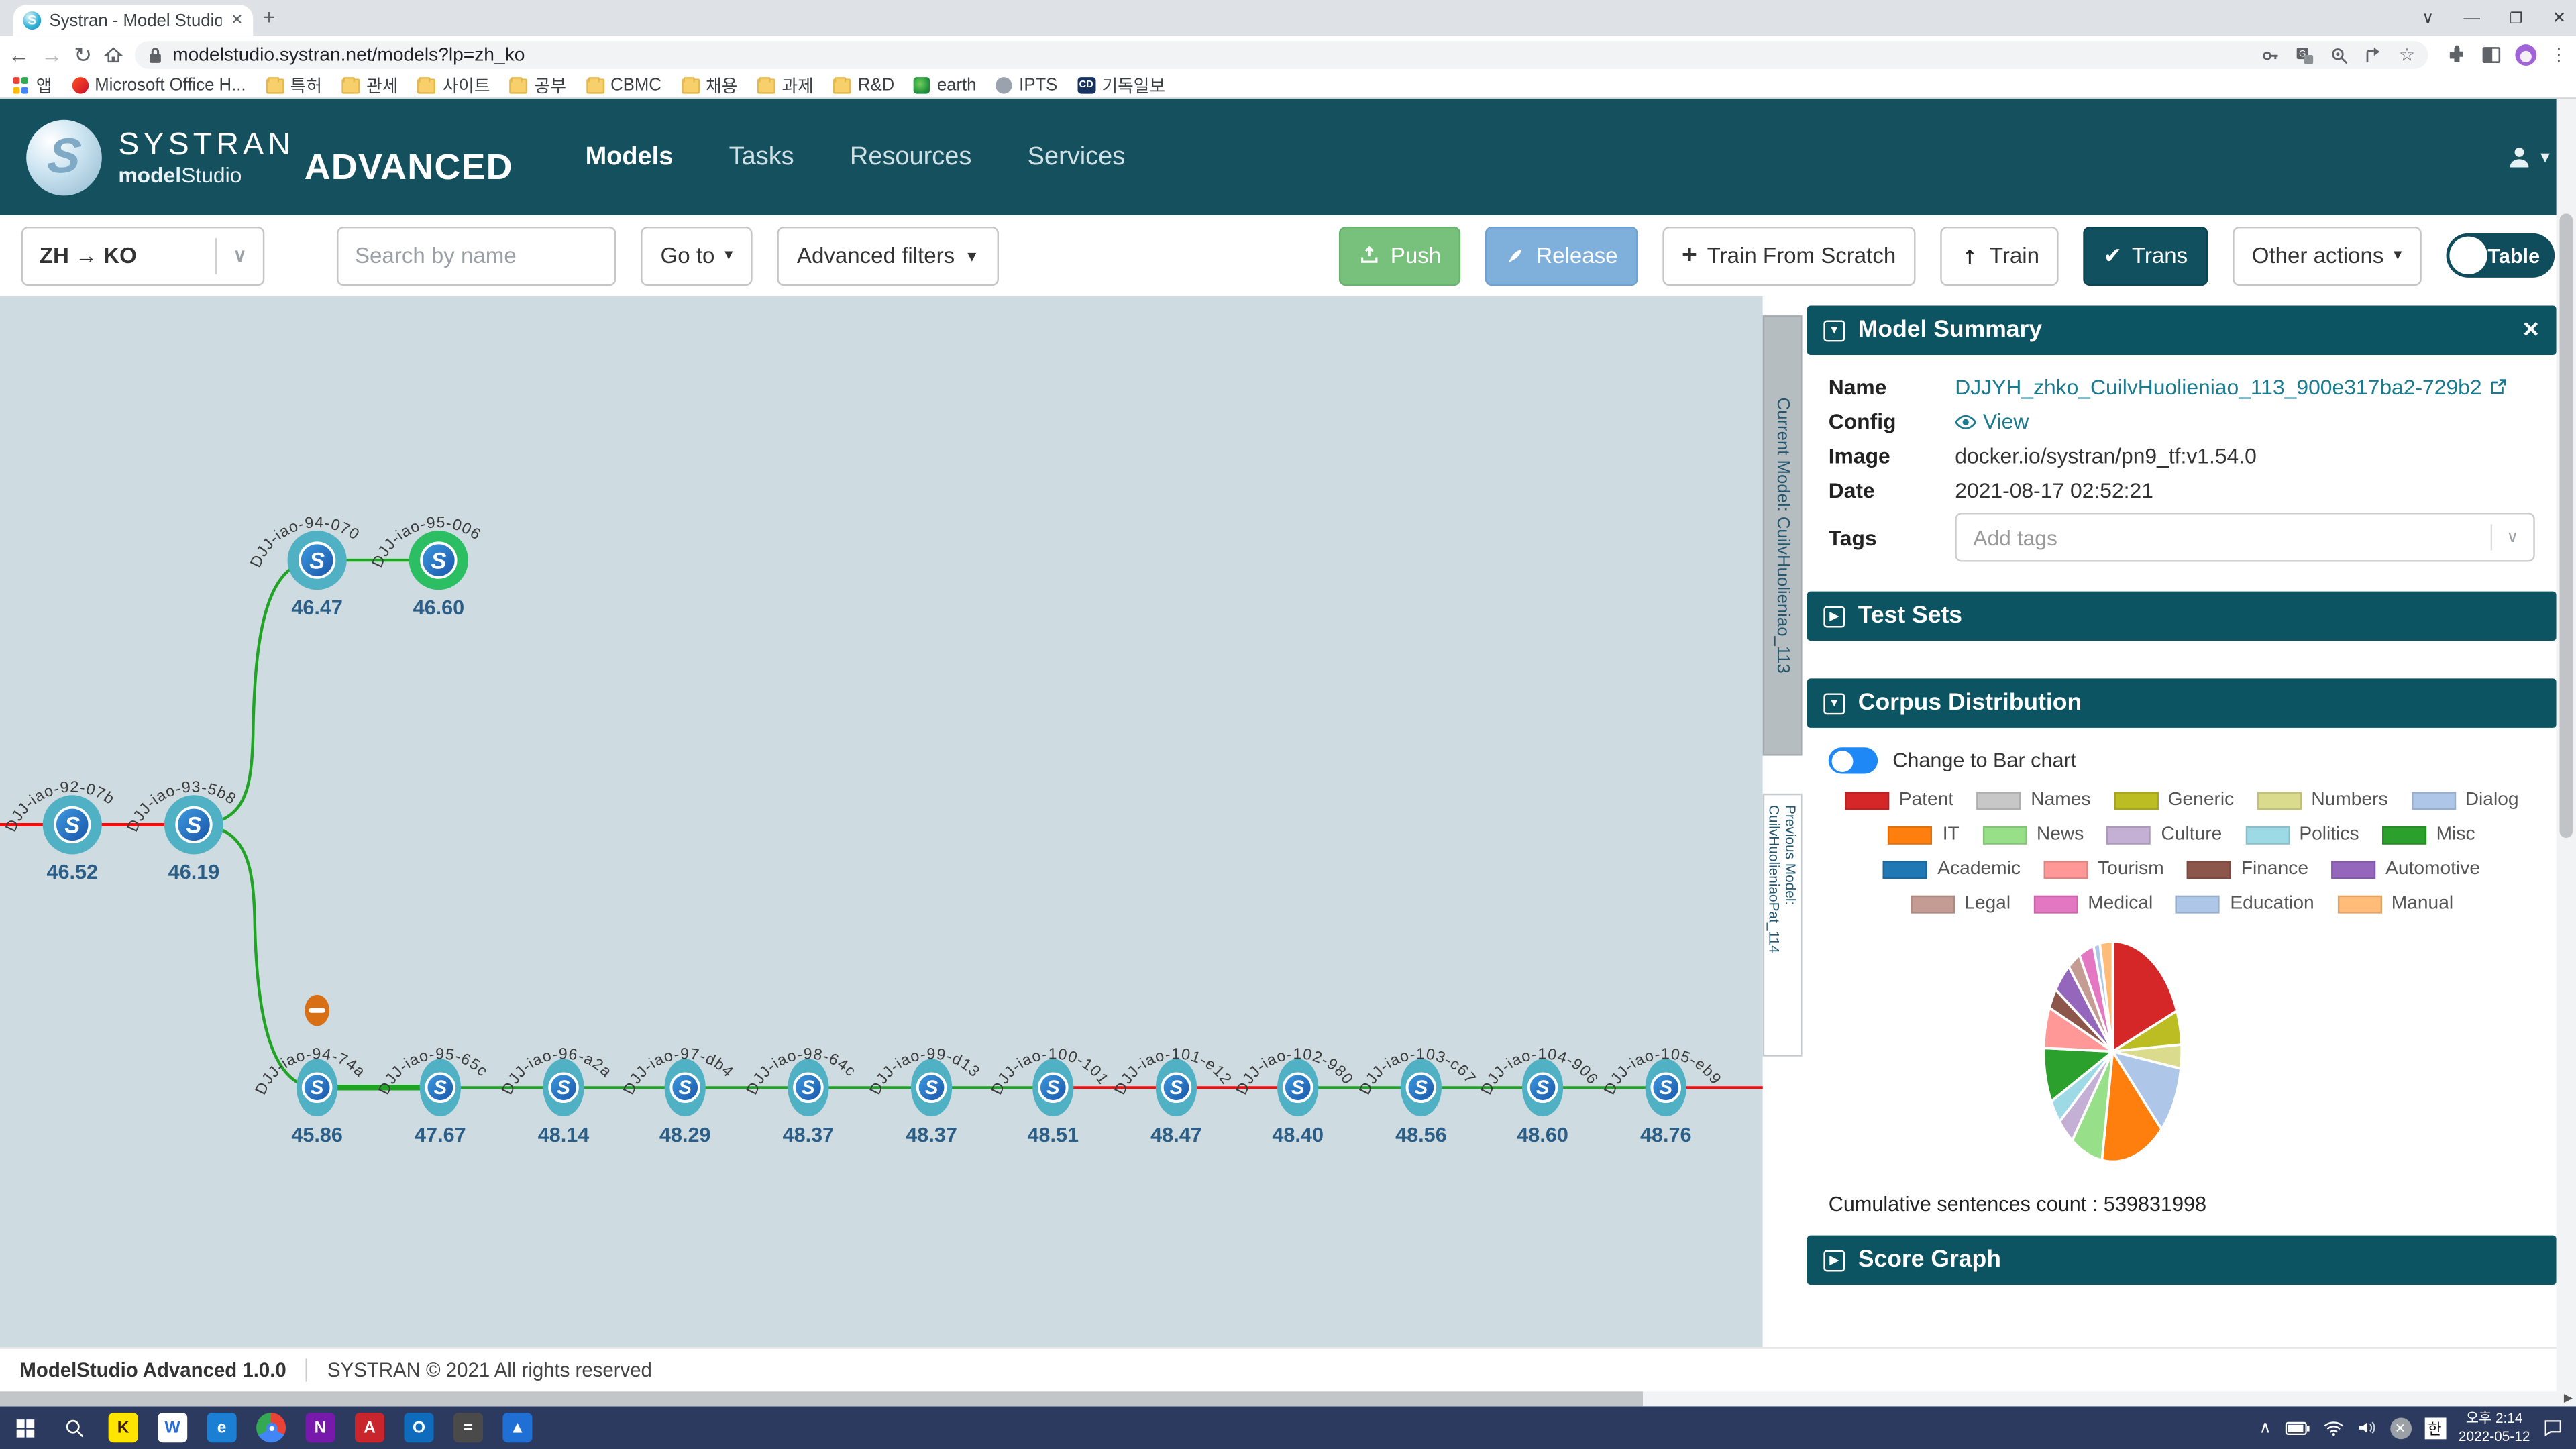 This screenshot has height=1449, width=2576. I want to click on legend-label: Academic, so click(1979, 869).